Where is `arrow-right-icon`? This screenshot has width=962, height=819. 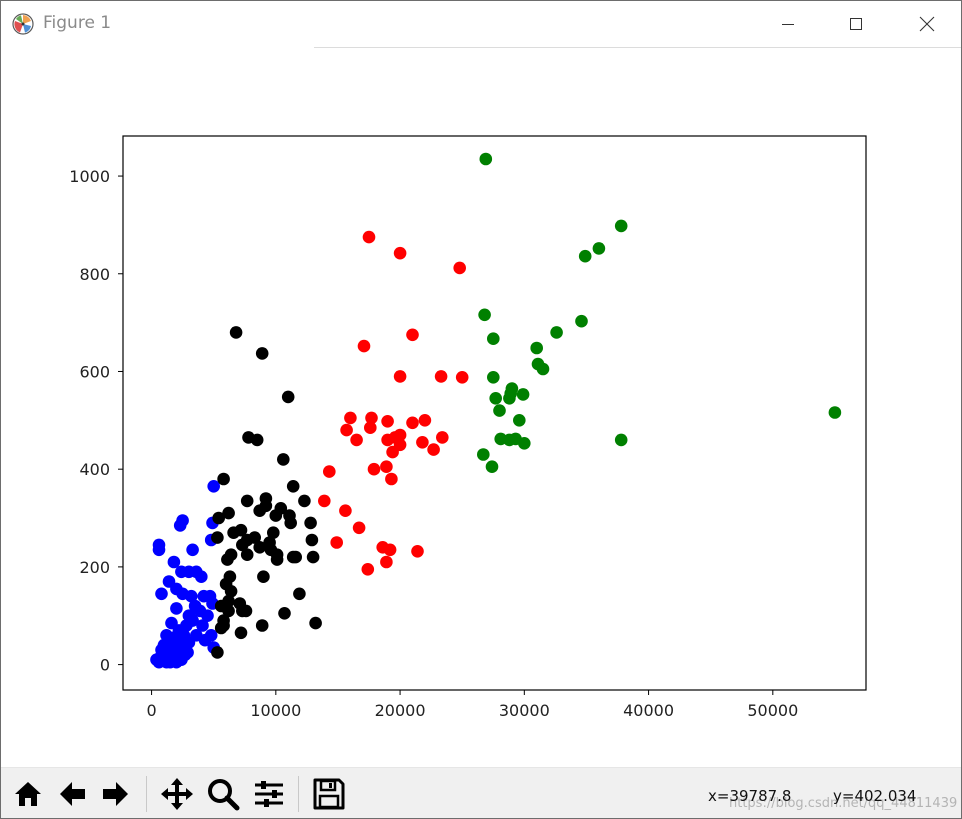 arrow-right-icon is located at coordinates (115, 794).